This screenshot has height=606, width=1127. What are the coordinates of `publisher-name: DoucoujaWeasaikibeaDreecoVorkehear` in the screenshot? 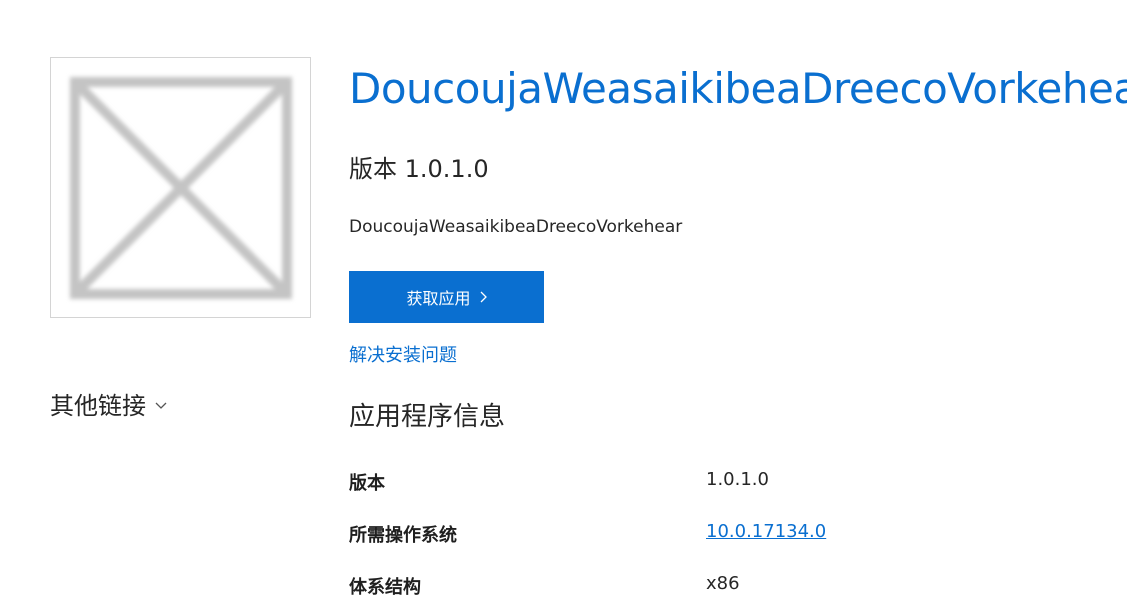 It's located at (516, 227).